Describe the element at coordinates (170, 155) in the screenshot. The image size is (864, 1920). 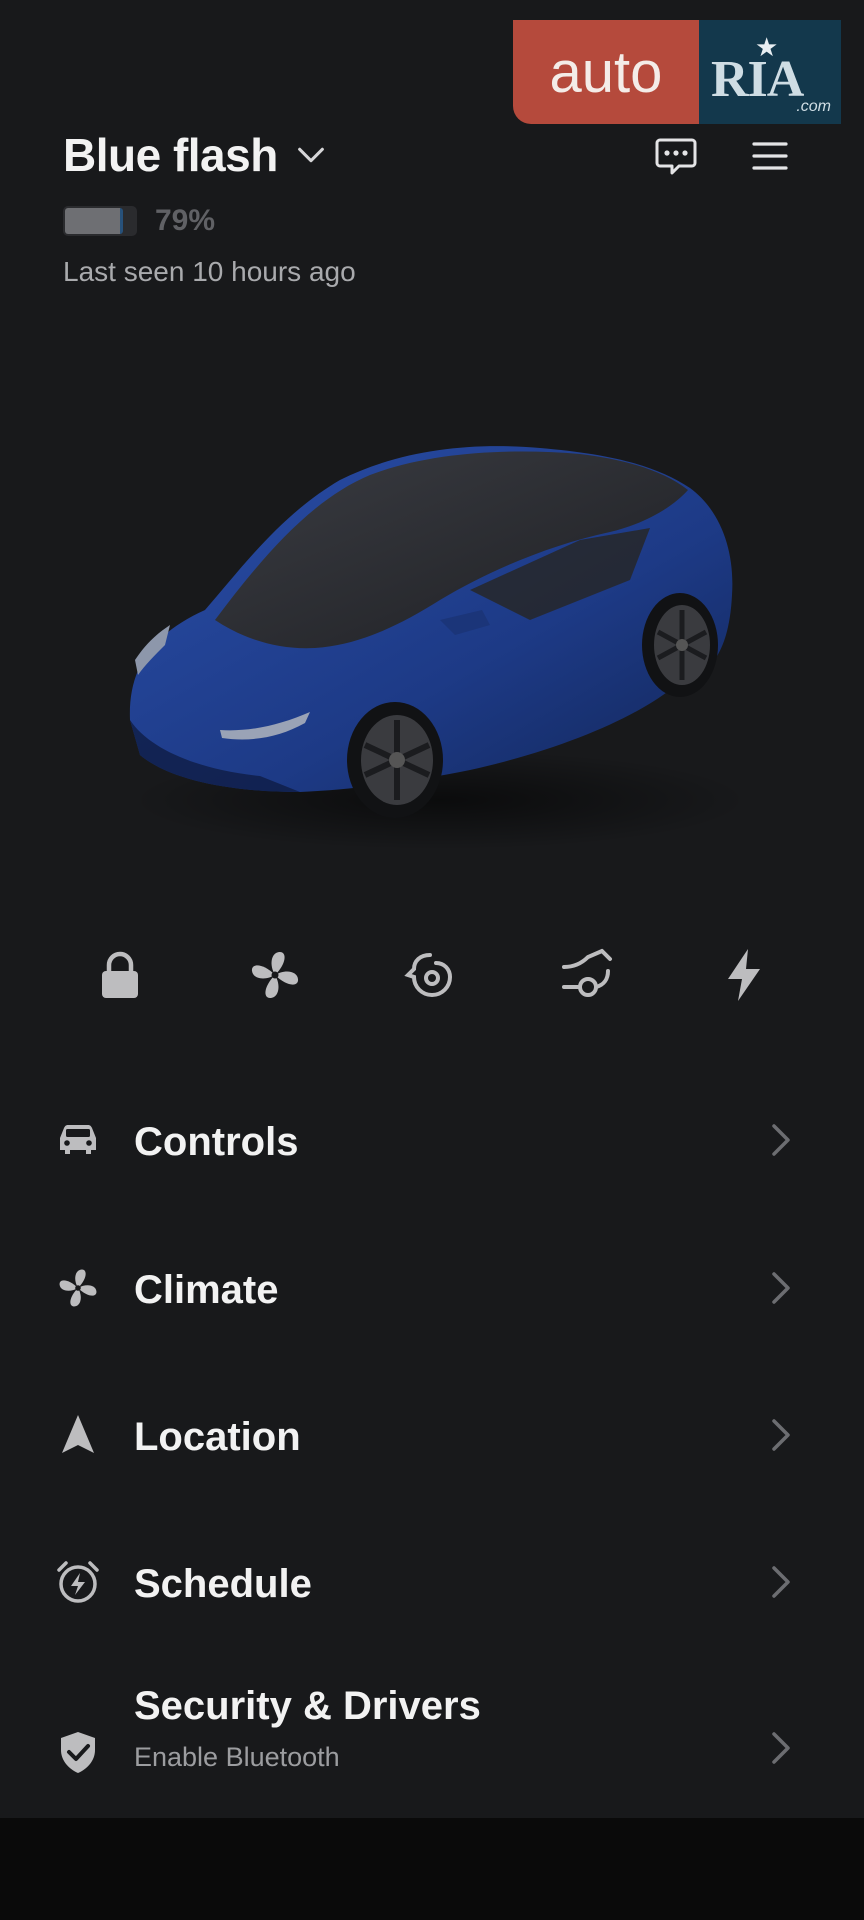
I see `car-name: Blue flash` at that location.